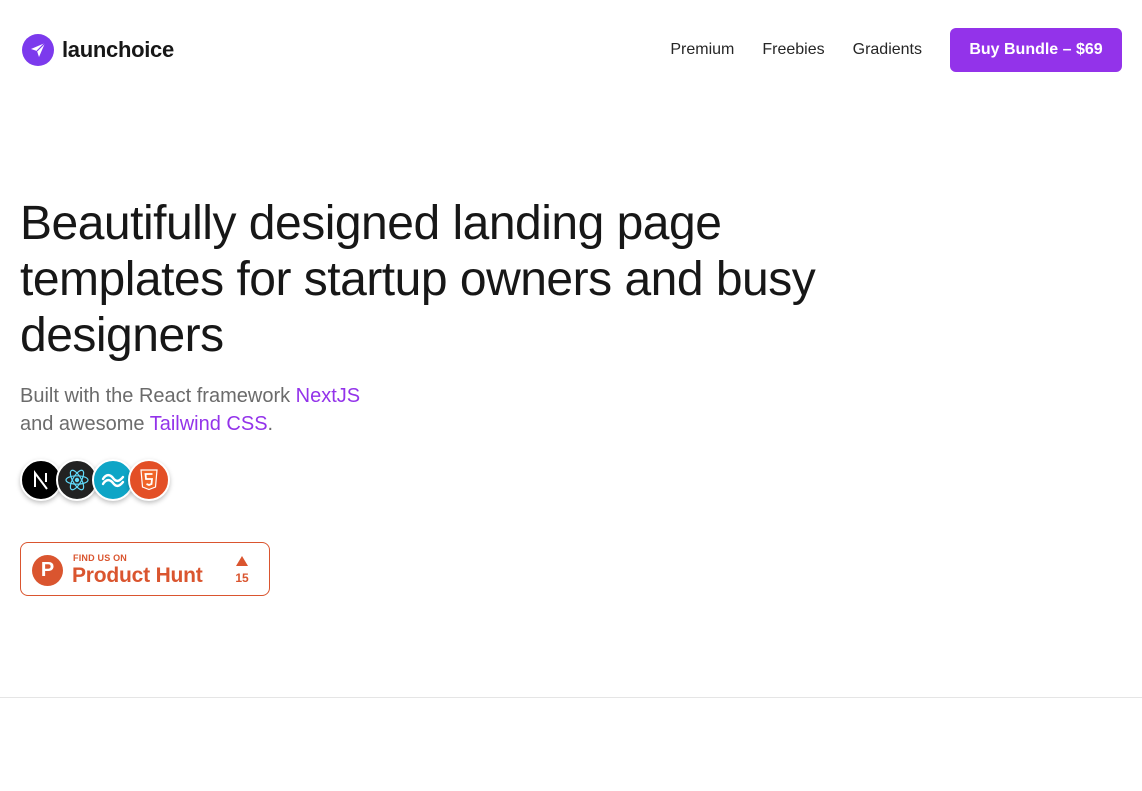 The image size is (1142, 791). I want to click on subtitle-text-1: Built with the React framework, so click(158, 396).